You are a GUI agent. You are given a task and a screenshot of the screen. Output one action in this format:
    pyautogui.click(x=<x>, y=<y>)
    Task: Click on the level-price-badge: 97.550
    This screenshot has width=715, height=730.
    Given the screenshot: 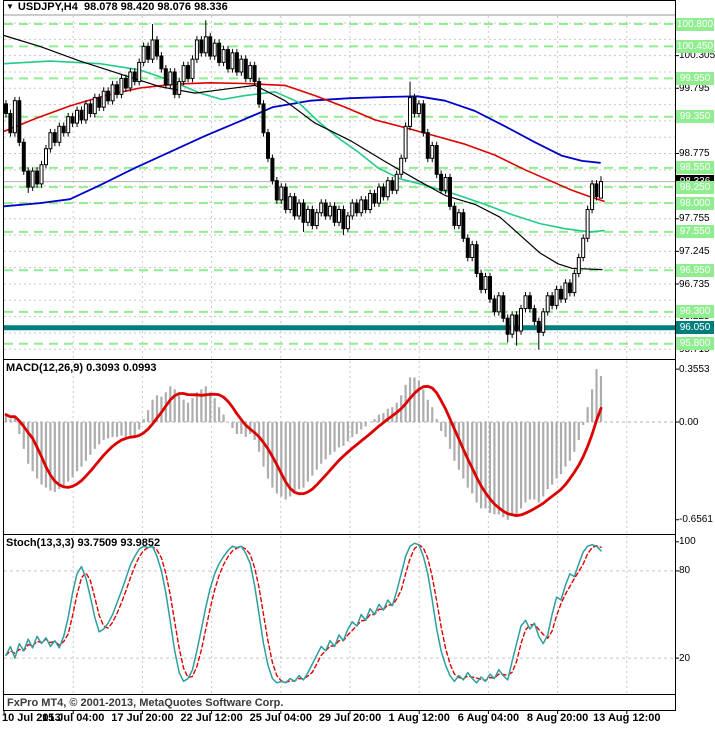 What is the action you would take?
    pyautogui.click(x=695, y=232)
    